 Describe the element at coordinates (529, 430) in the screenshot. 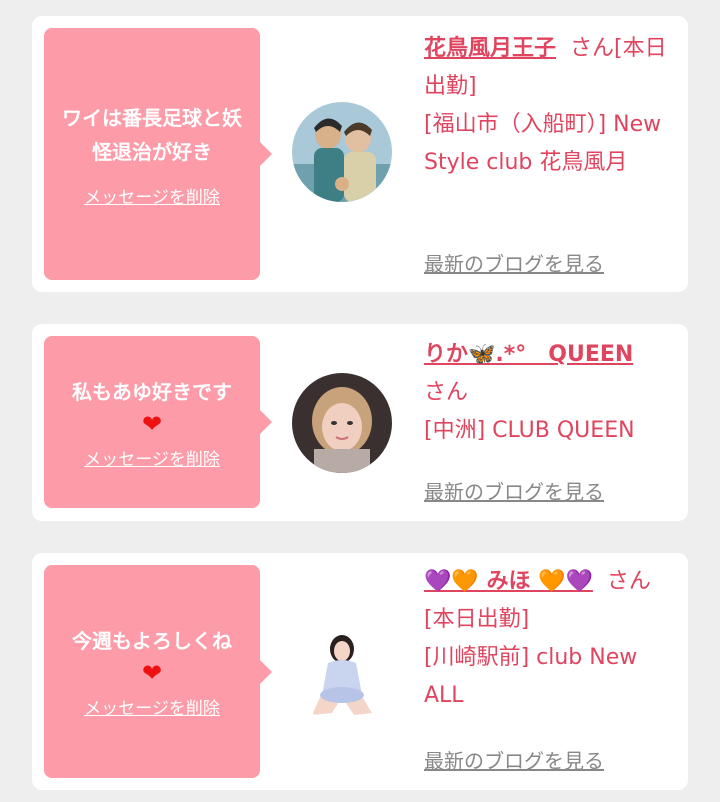

I see `cast-location: [中洲] CLUB QUEEN` at that location.